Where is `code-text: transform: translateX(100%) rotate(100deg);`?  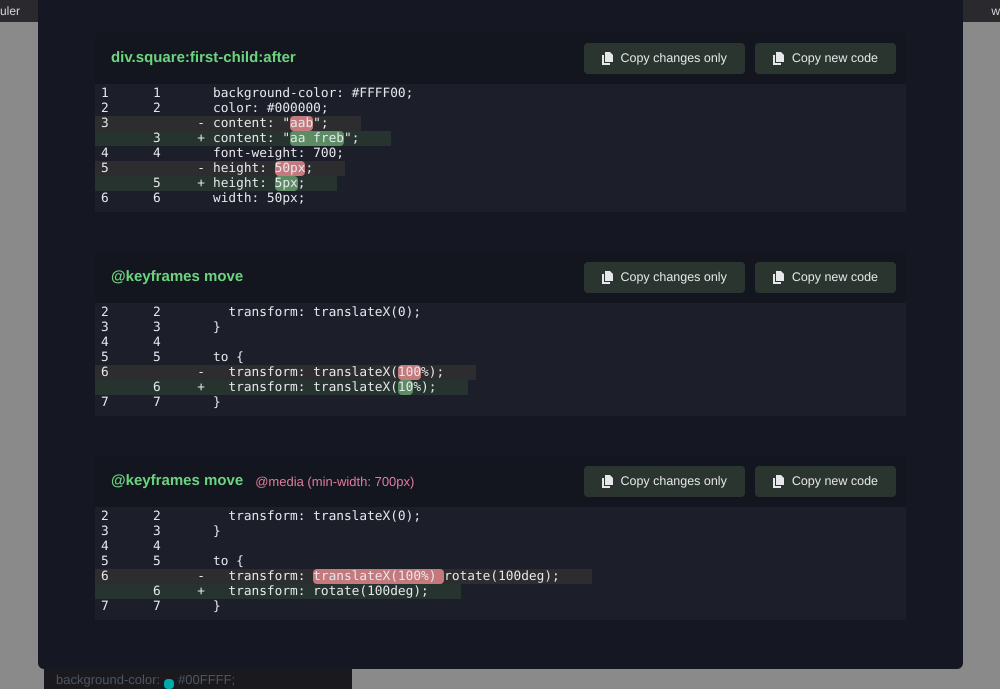 code-text: transform: translateX(100%) rotate(100deg); is located at coordinates (393, 576).